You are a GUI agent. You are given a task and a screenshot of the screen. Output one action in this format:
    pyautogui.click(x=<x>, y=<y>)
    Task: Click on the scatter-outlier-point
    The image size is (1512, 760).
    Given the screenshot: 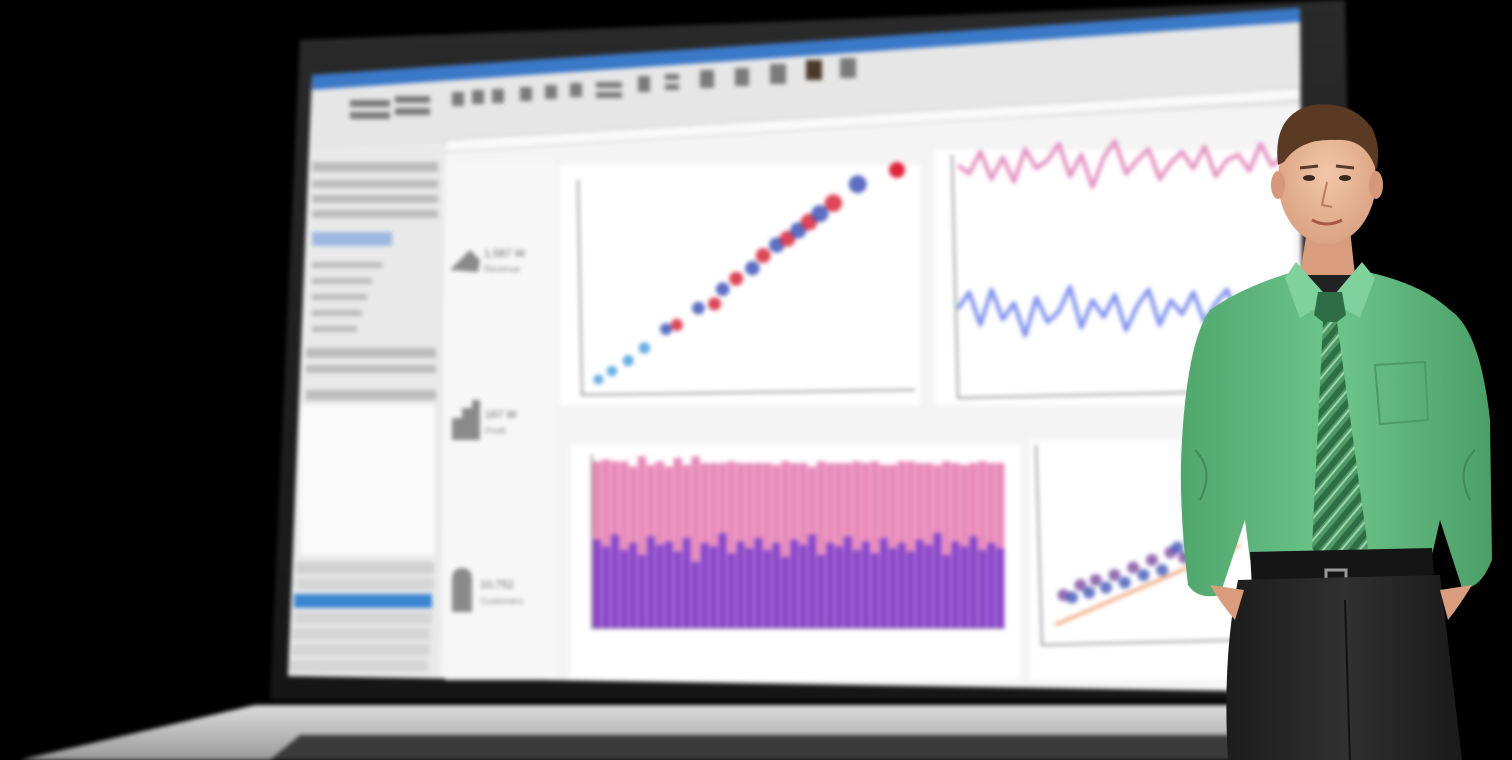 What is the action you would take?
    pyautogui.click(x=897, y=170)
    